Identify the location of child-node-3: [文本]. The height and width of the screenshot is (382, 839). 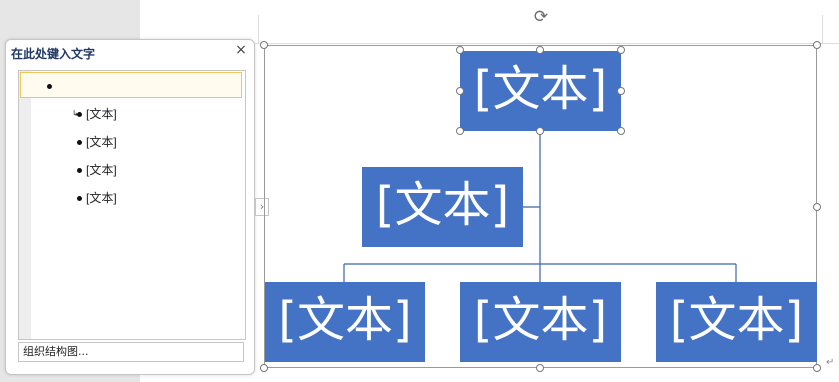
(736, 322).